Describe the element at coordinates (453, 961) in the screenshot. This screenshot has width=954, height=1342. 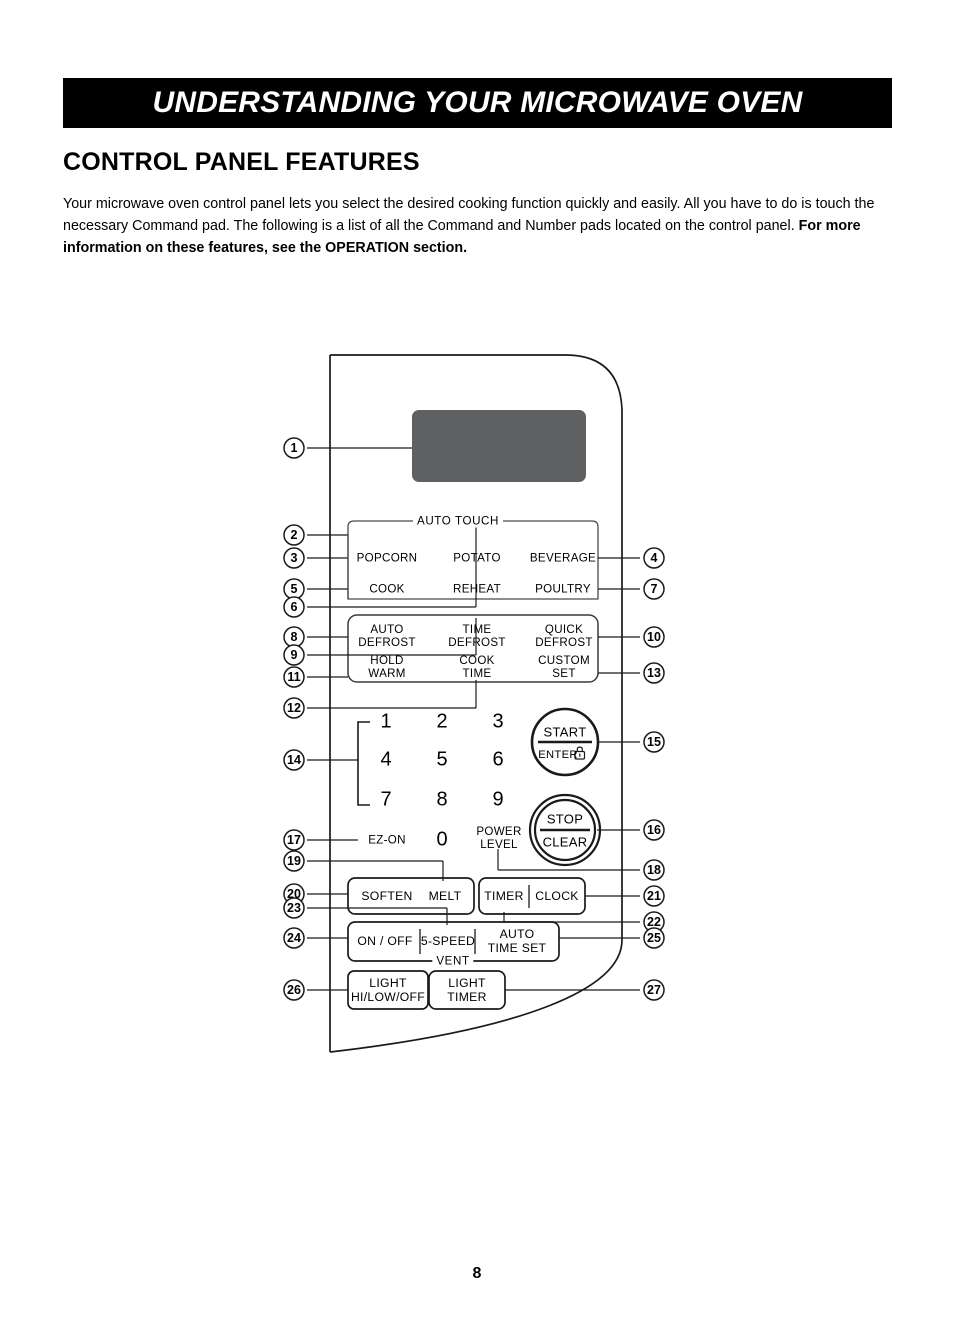
I see `vent-group-label: VENT` at that location.